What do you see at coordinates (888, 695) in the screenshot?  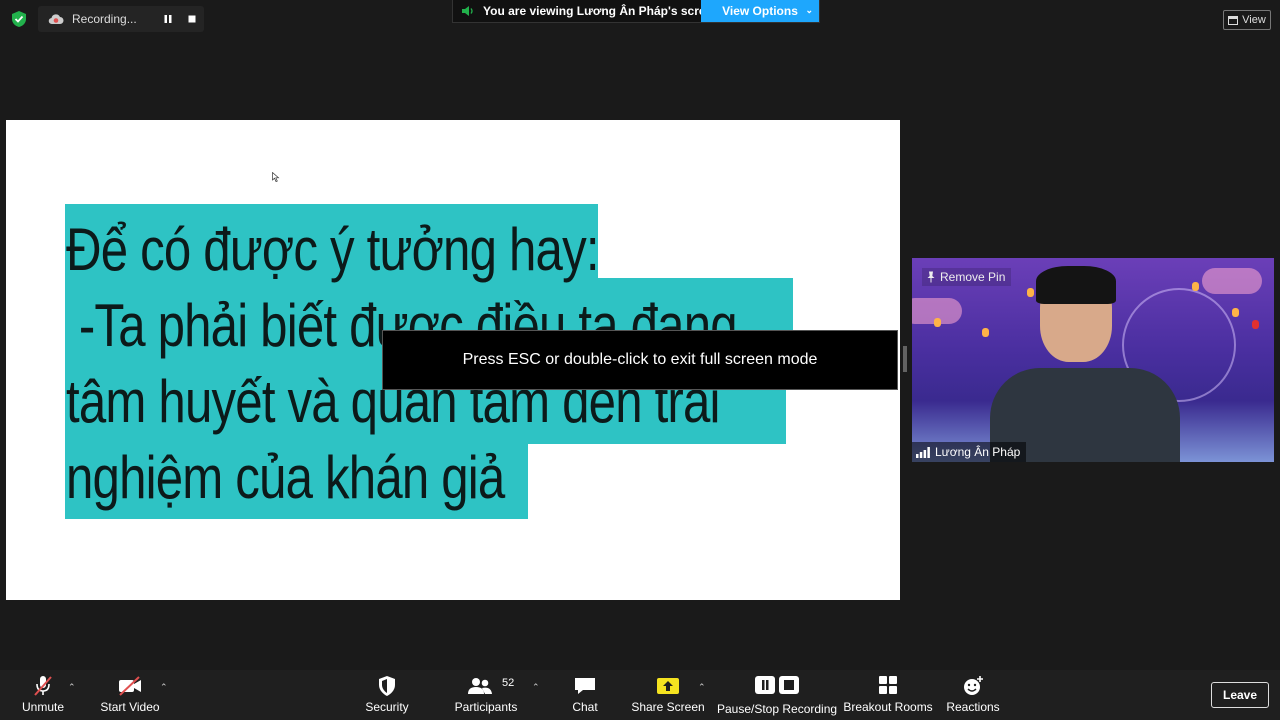 I see `breakout-rooms-button: Breakout Rooms` at bounding box center [888, 695].